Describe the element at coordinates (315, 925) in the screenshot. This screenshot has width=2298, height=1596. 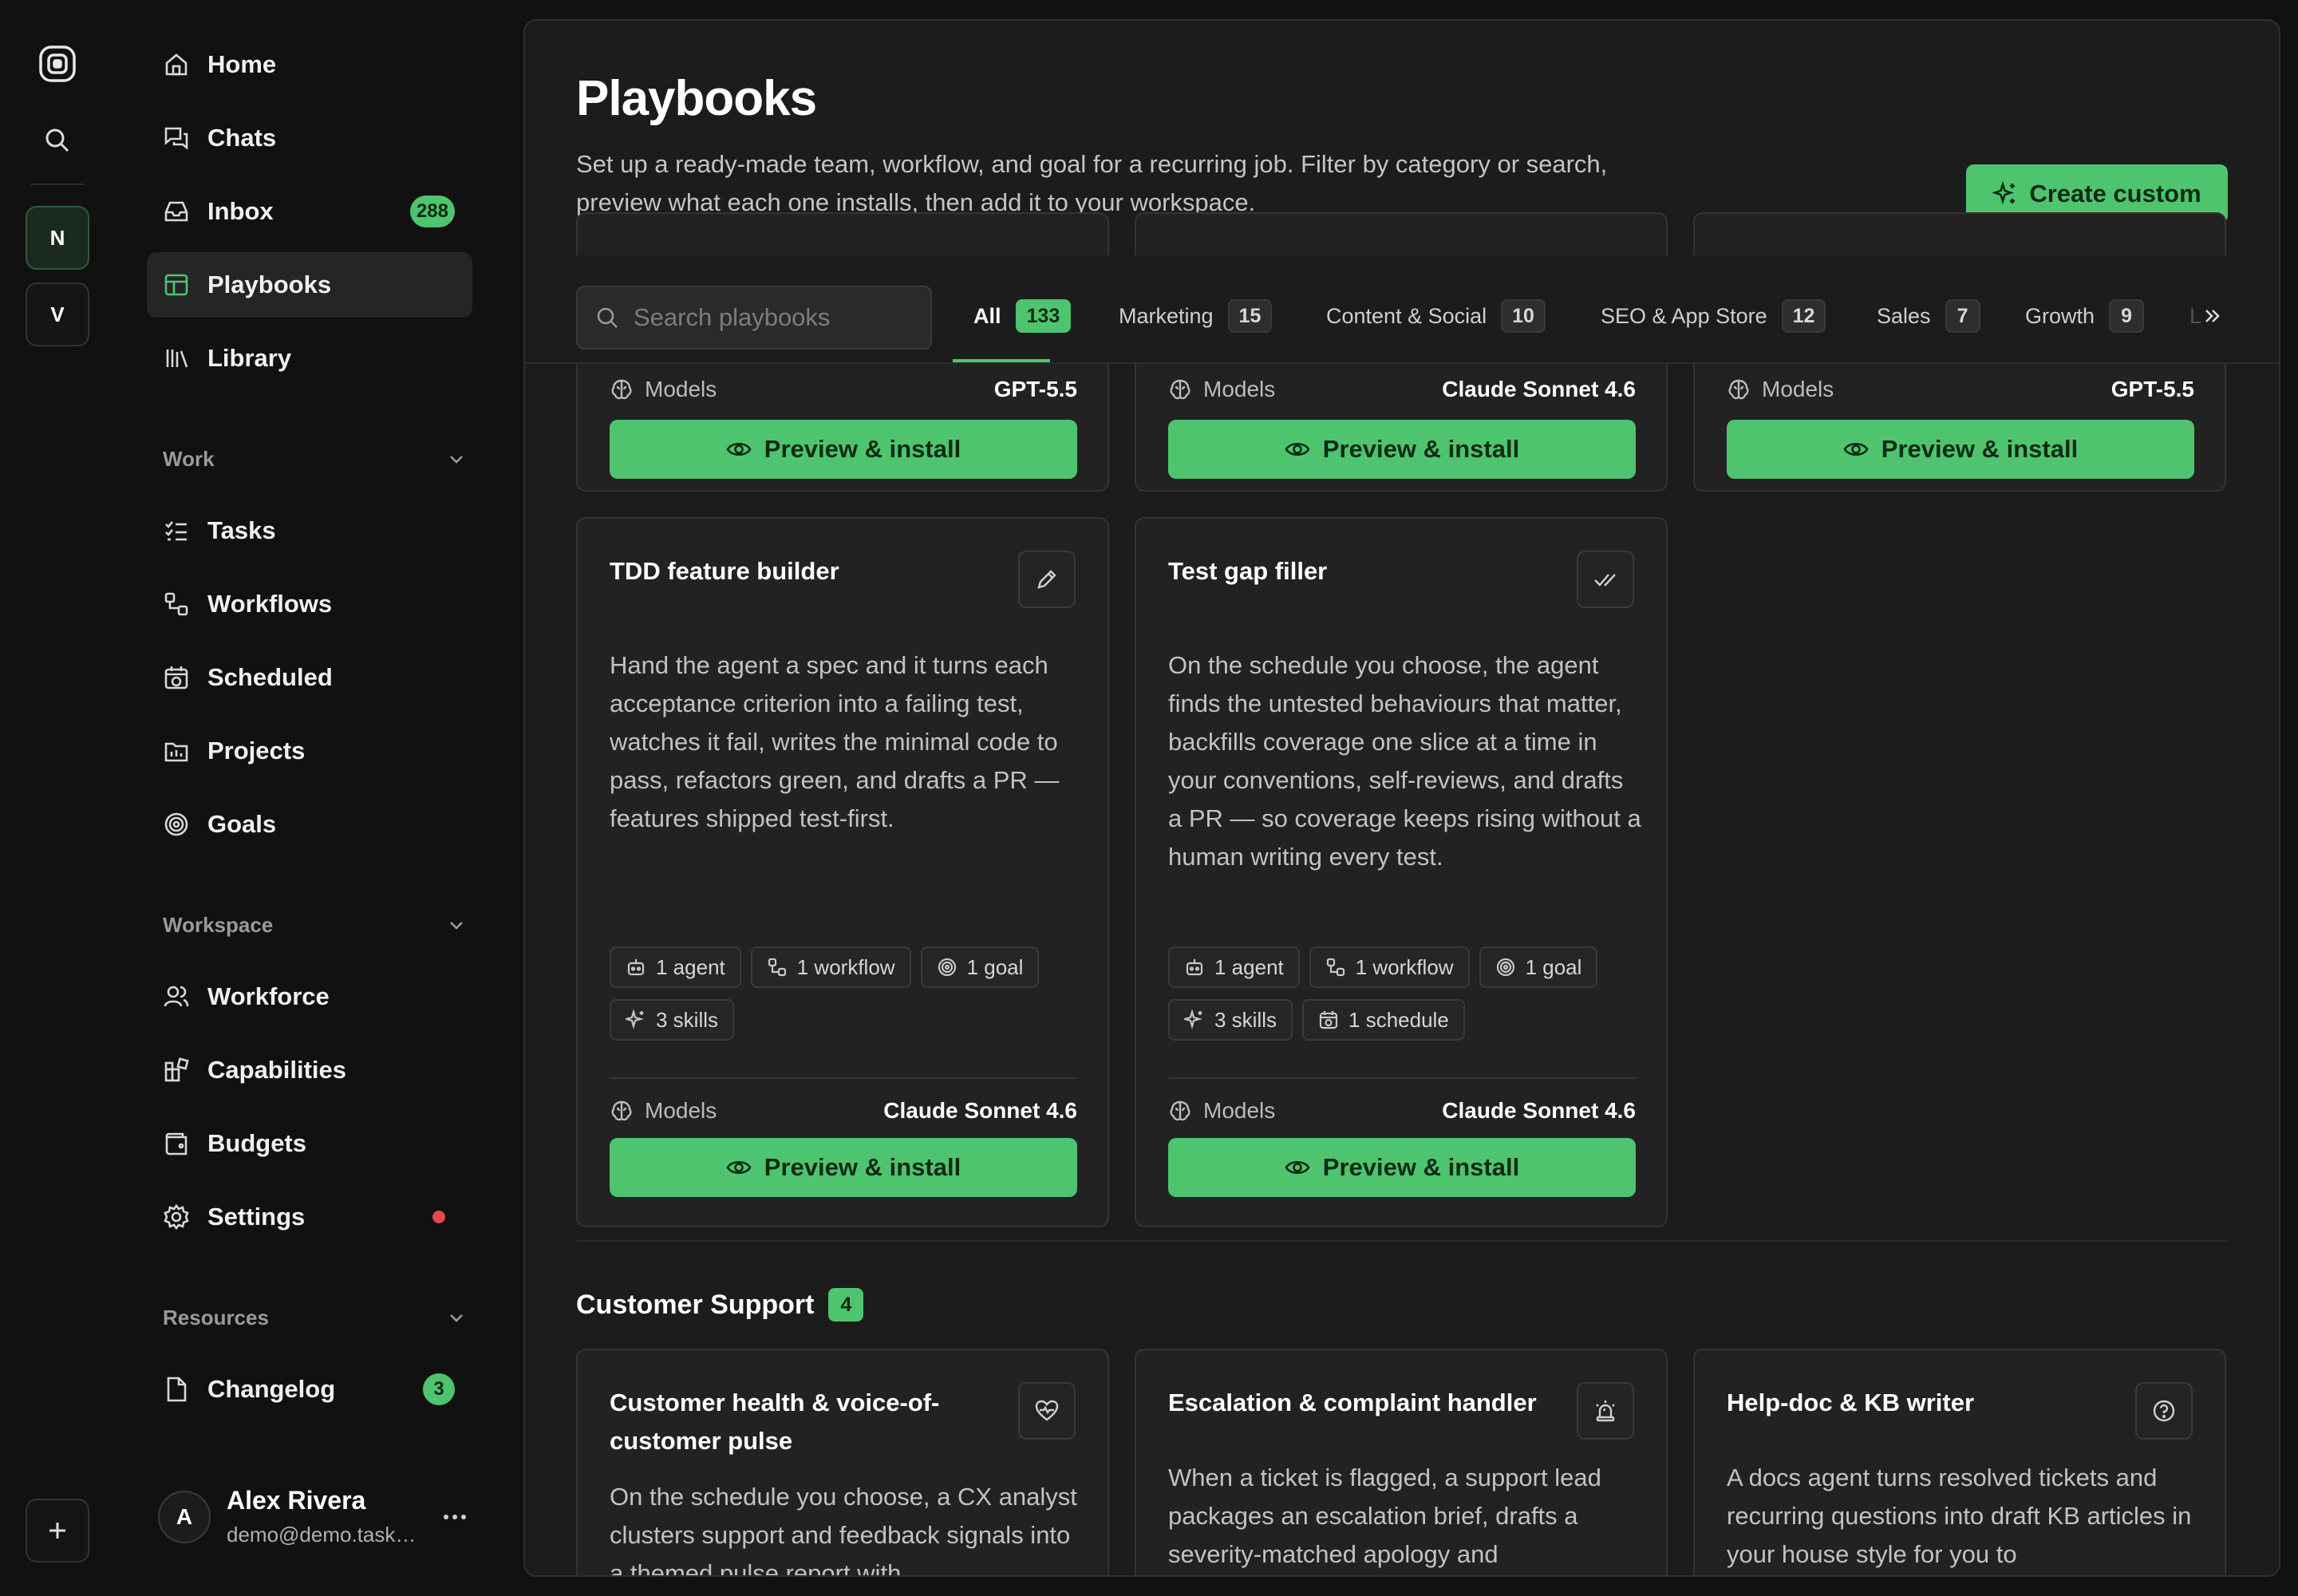
I see `workspace-section-toggle: Workspace` at that location.